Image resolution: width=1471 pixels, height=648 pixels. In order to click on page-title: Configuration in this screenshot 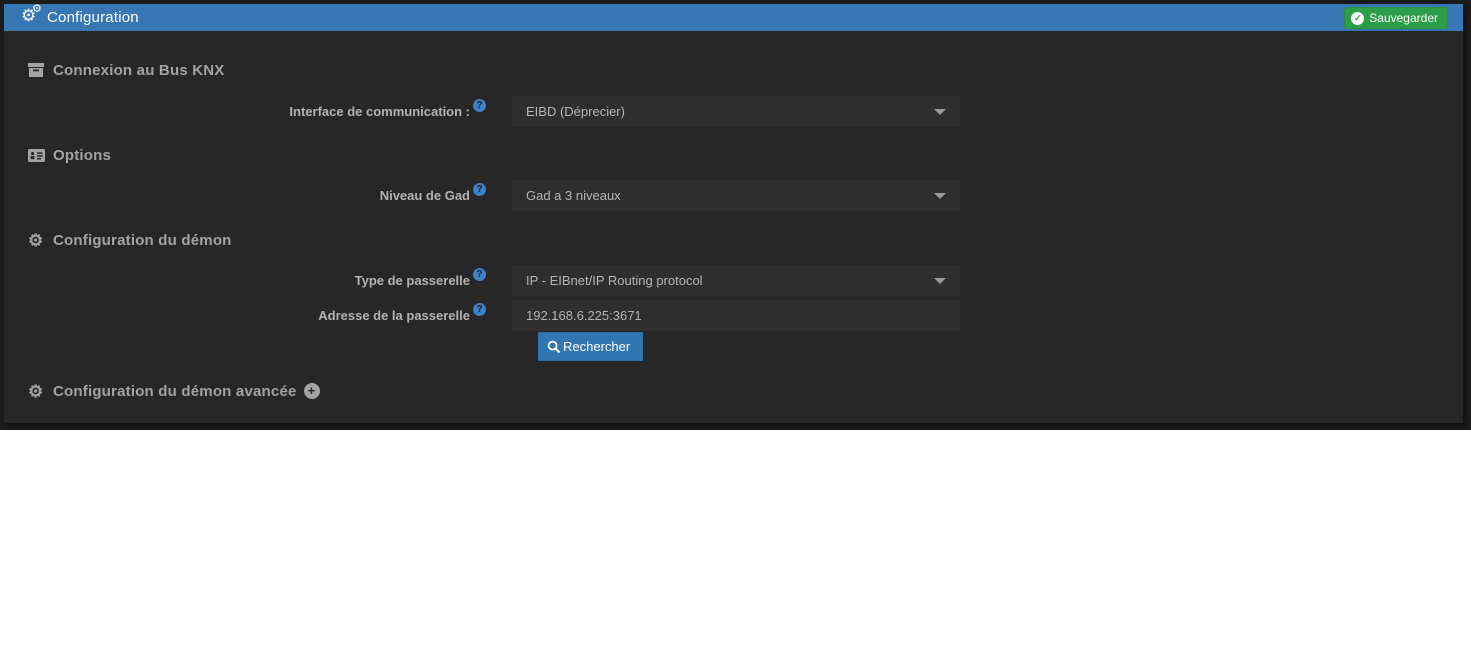, I will do `click(93, 17)`.